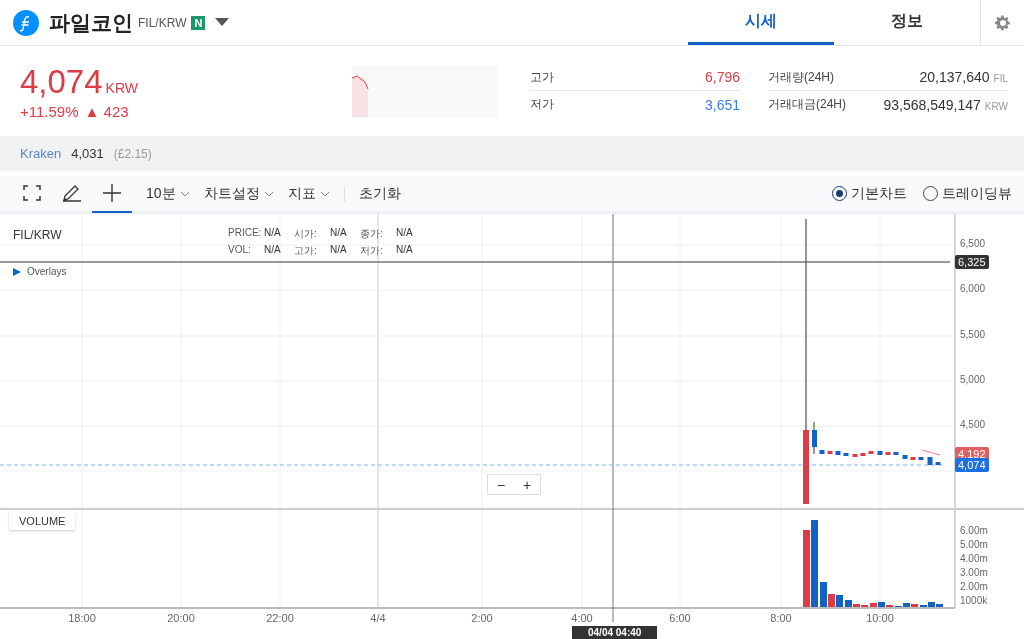 This screenshot has width=1024, height=639. I want to click on volume-axis-label: 3.00m, so click(974, 572).